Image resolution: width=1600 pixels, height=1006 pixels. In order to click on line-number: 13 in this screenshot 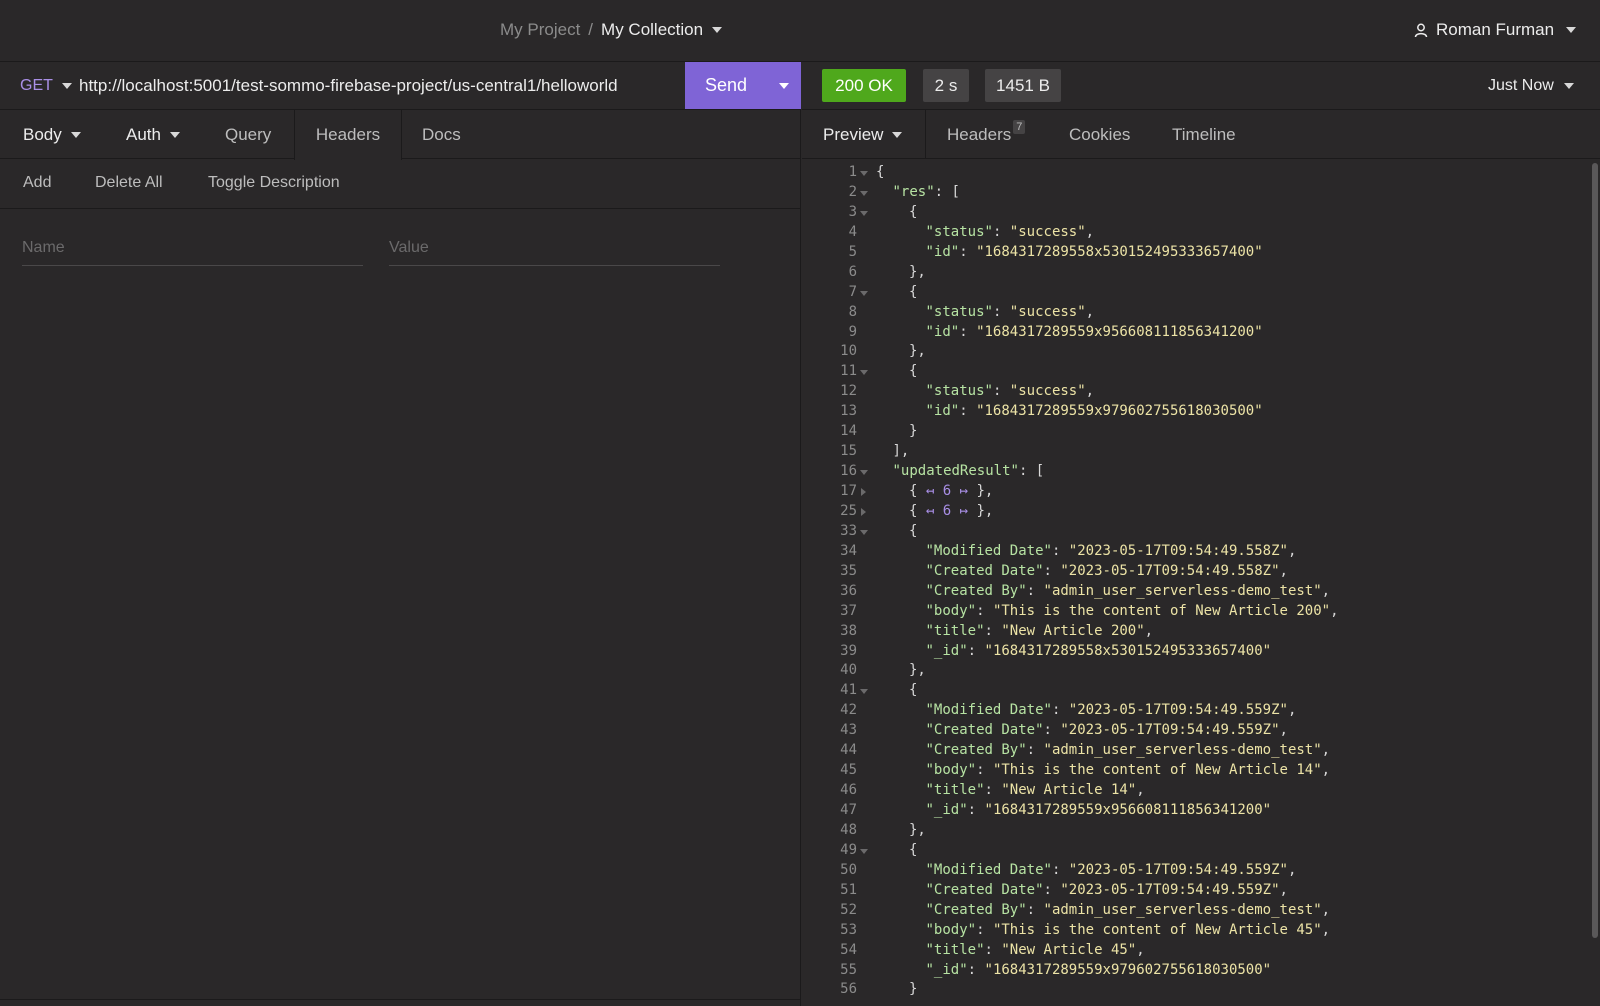, I will do `click(848, 411)`.